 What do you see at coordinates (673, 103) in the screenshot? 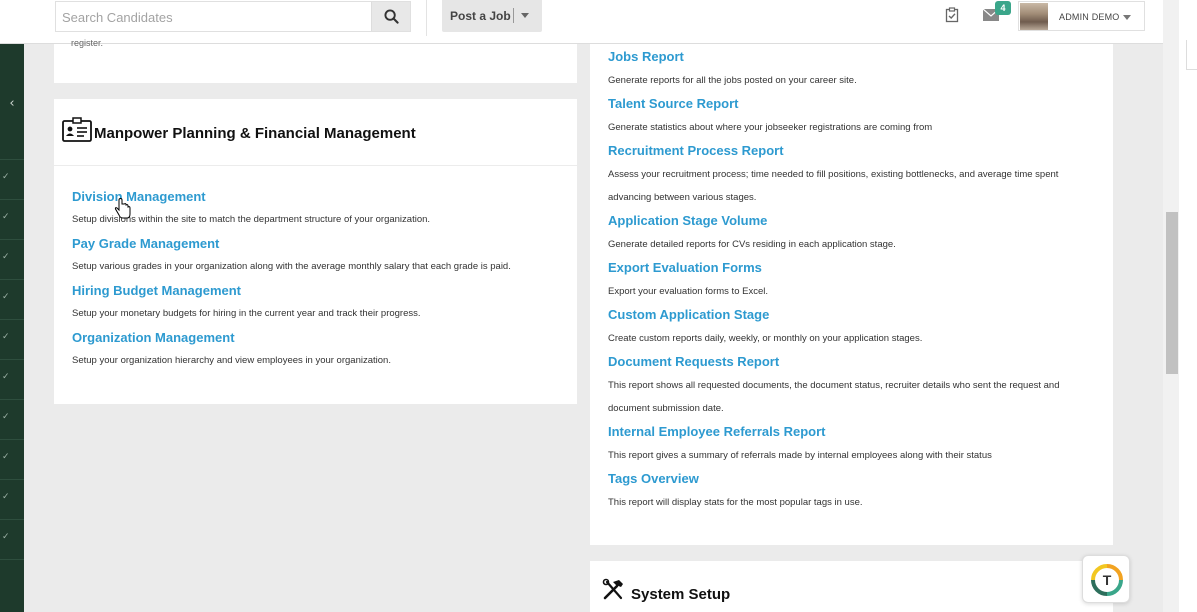
I see `talent-source-report-link: Talent Source Report` at bounding box center [673, 103].